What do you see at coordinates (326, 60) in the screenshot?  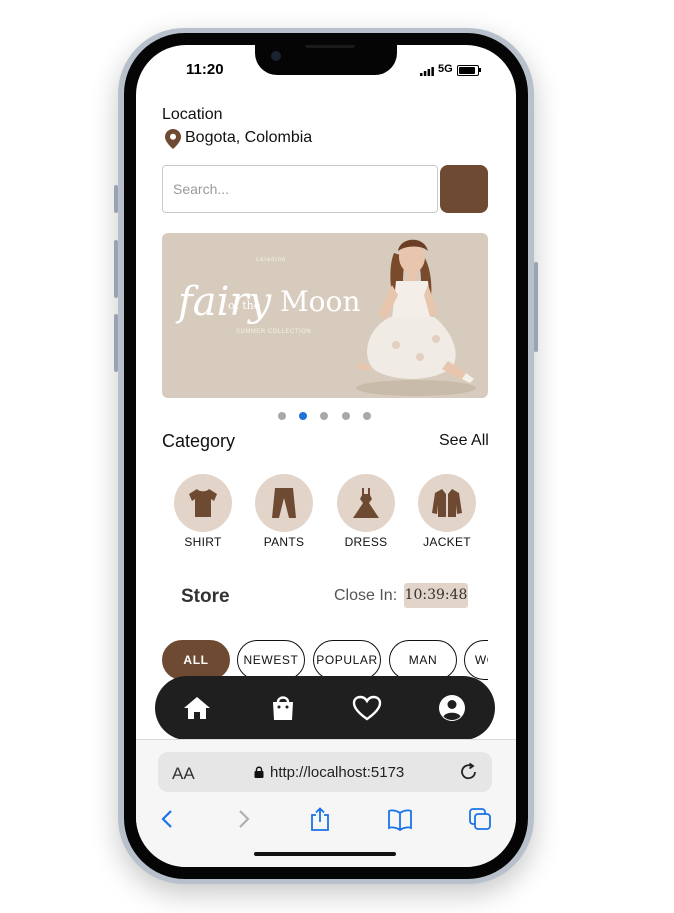 I see `notch` at bounding box center [326, 60].